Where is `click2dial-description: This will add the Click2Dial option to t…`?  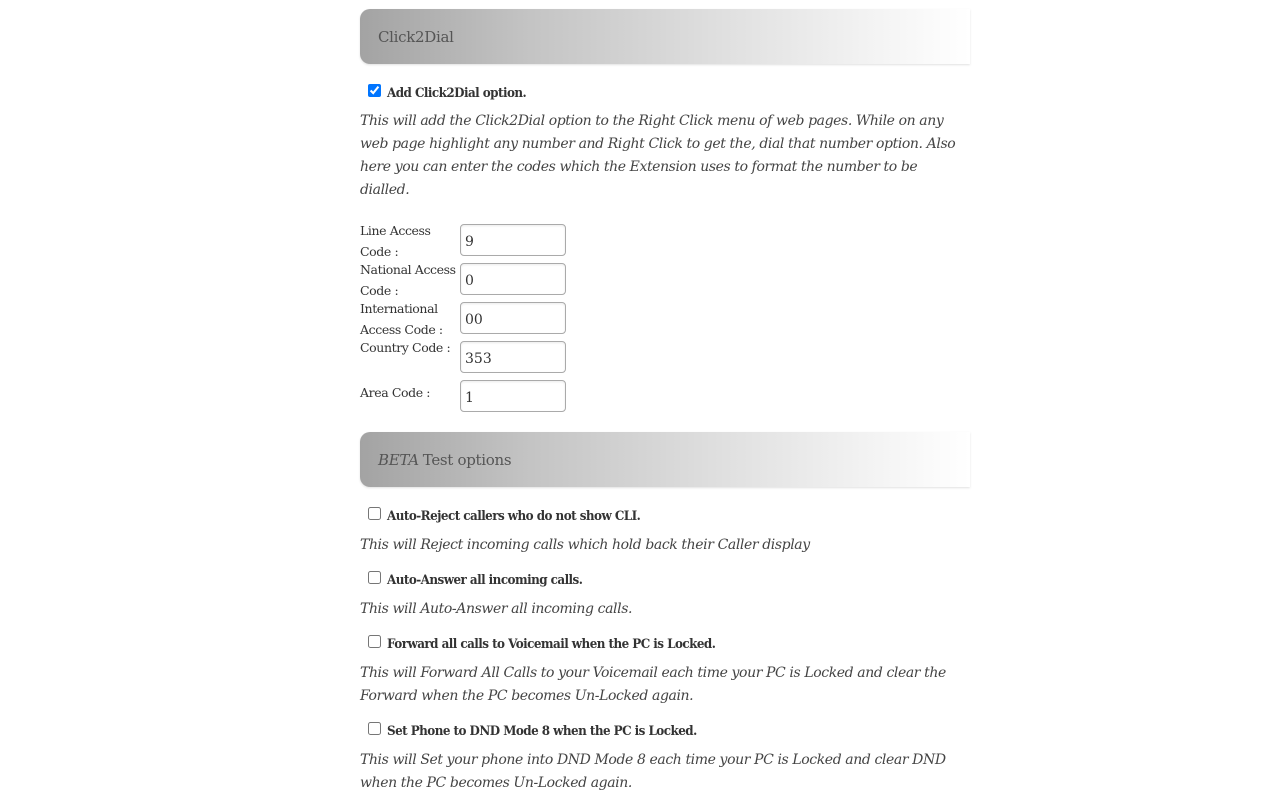 click2dial-description: This will add the Click2Dial option to t… is located at coordinates (658, 155).